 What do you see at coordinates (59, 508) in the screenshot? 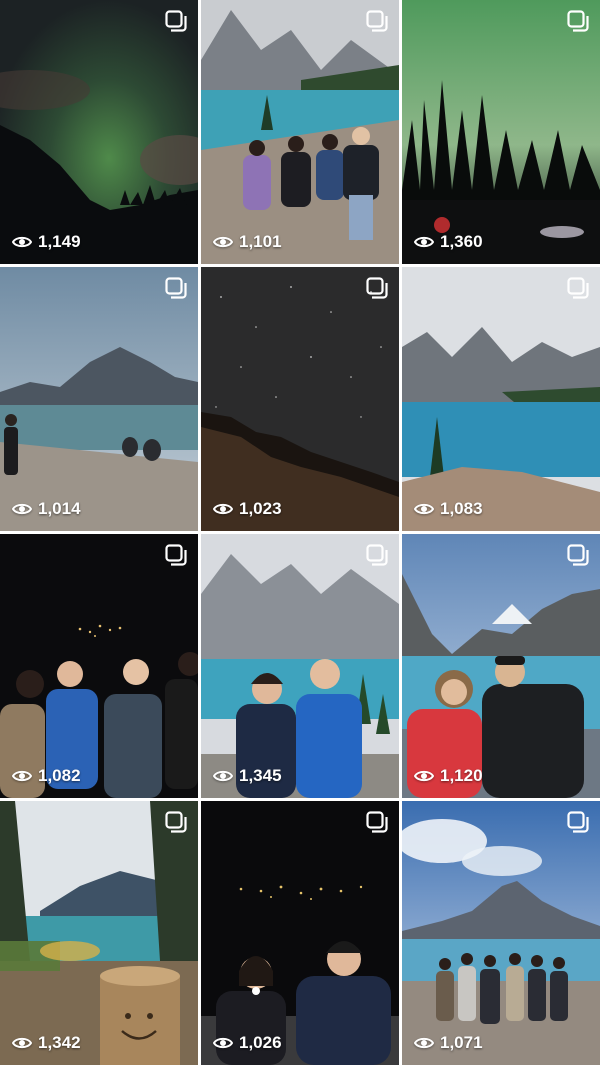
I see `view-count-label: 1,014` at bounding box center [59, 508].